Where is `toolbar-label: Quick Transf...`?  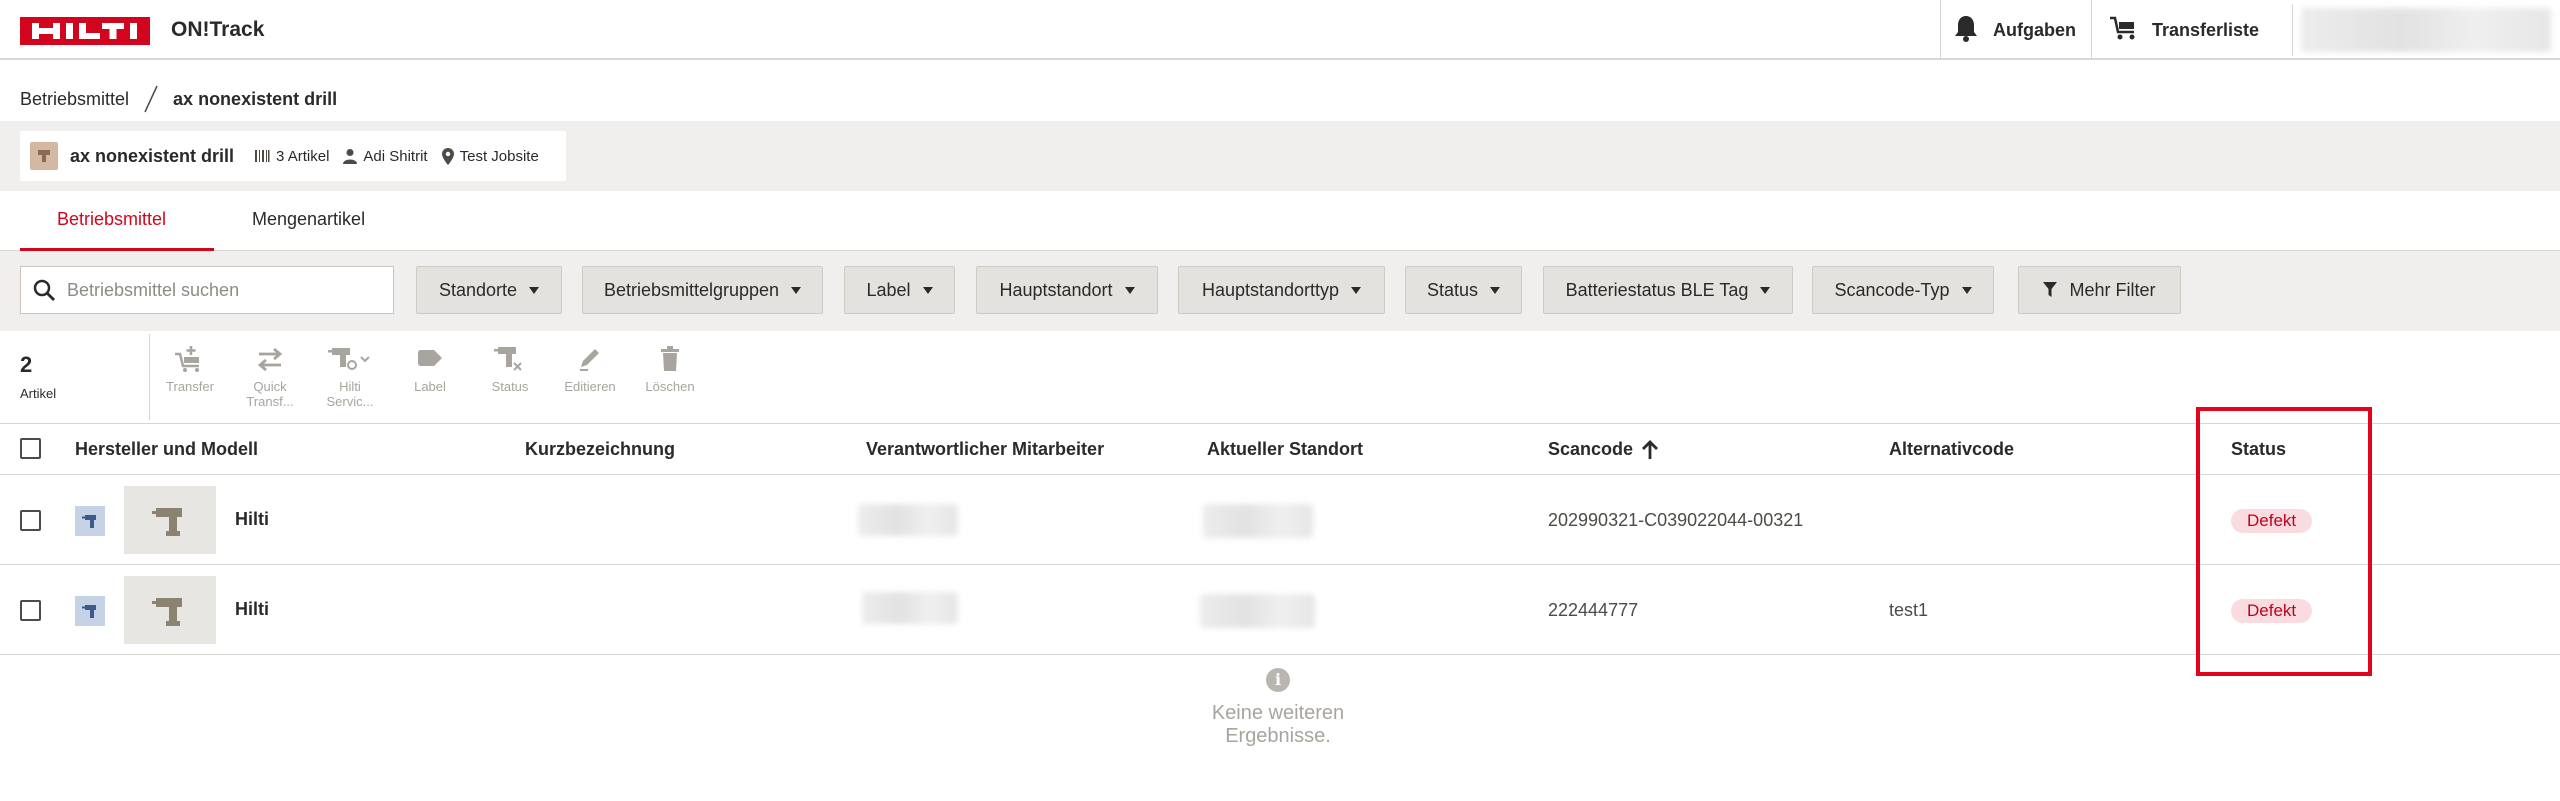 toolbar-label: Quick Transf... is located at coordinates (270, 394).